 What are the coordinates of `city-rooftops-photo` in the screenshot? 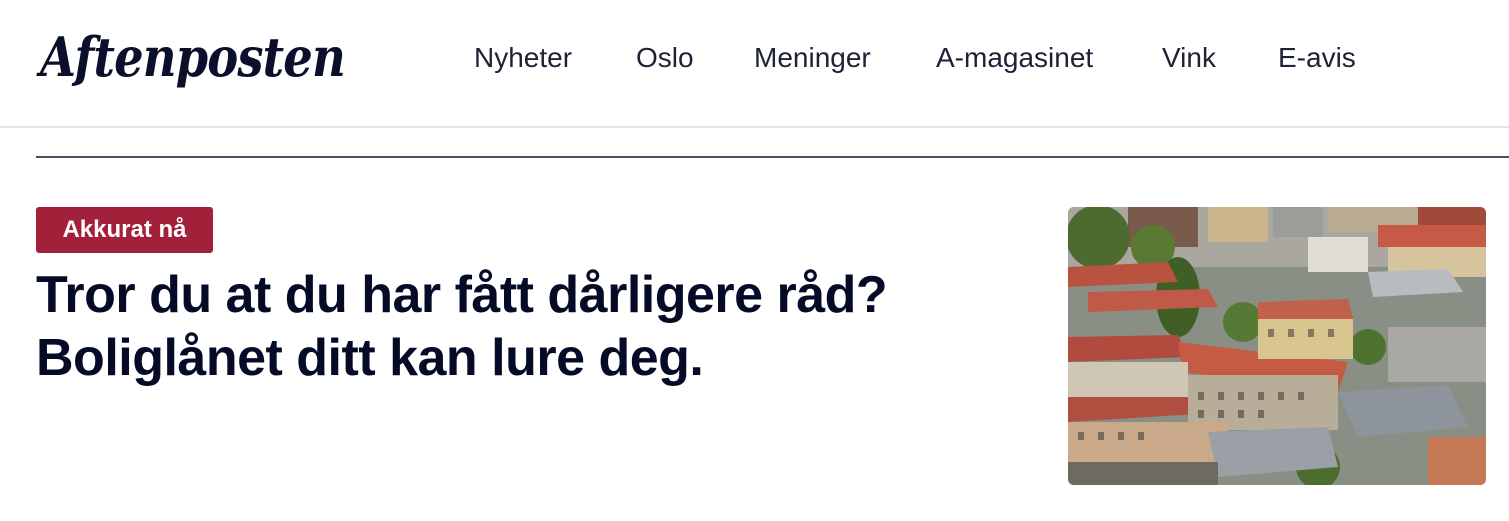 It's located at (1277, 346).